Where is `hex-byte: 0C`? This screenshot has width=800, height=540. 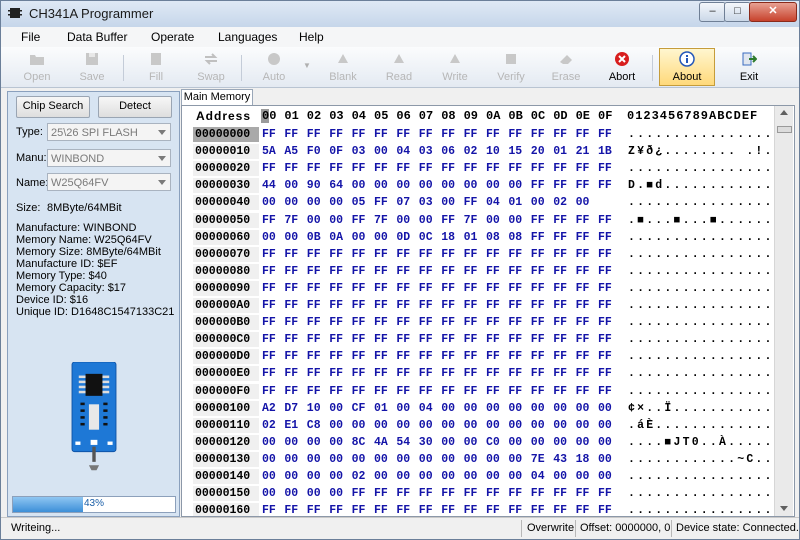
hex-byte: 0C is located at coordinates (426, 237).